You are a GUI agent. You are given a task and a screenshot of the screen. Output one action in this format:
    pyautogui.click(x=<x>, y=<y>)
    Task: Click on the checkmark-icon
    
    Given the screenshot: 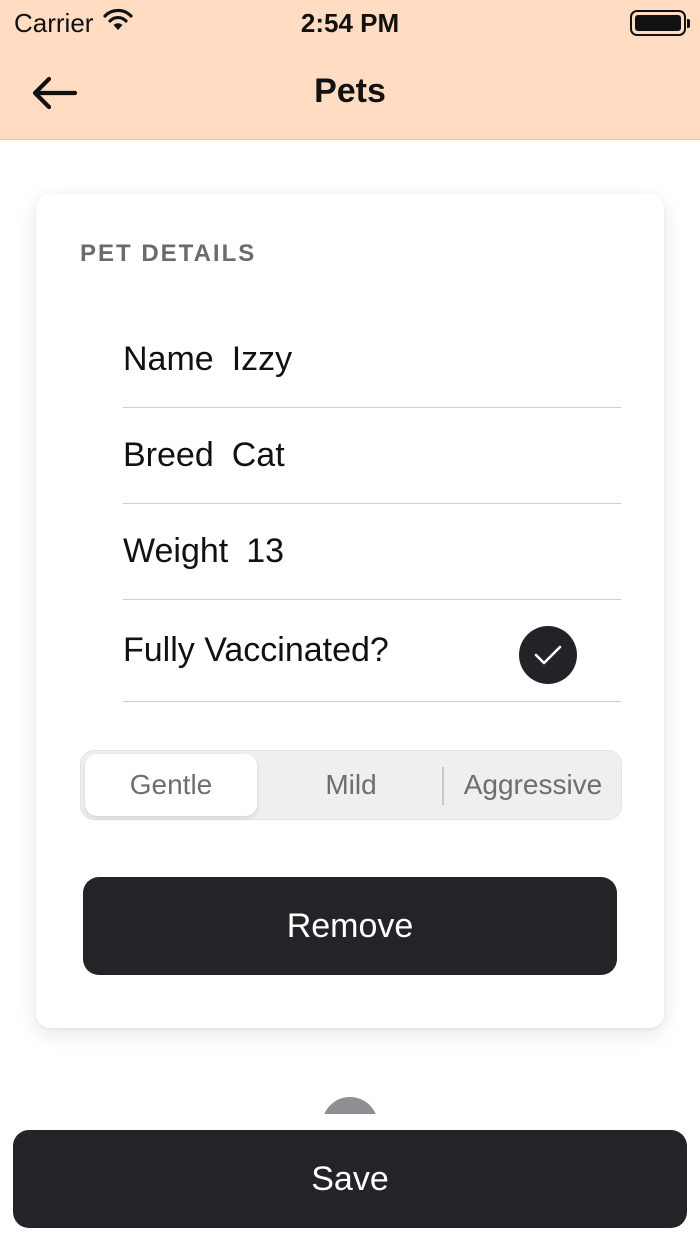 What is the action you would take?
    pyautogui.click(x=548, y=655)
    